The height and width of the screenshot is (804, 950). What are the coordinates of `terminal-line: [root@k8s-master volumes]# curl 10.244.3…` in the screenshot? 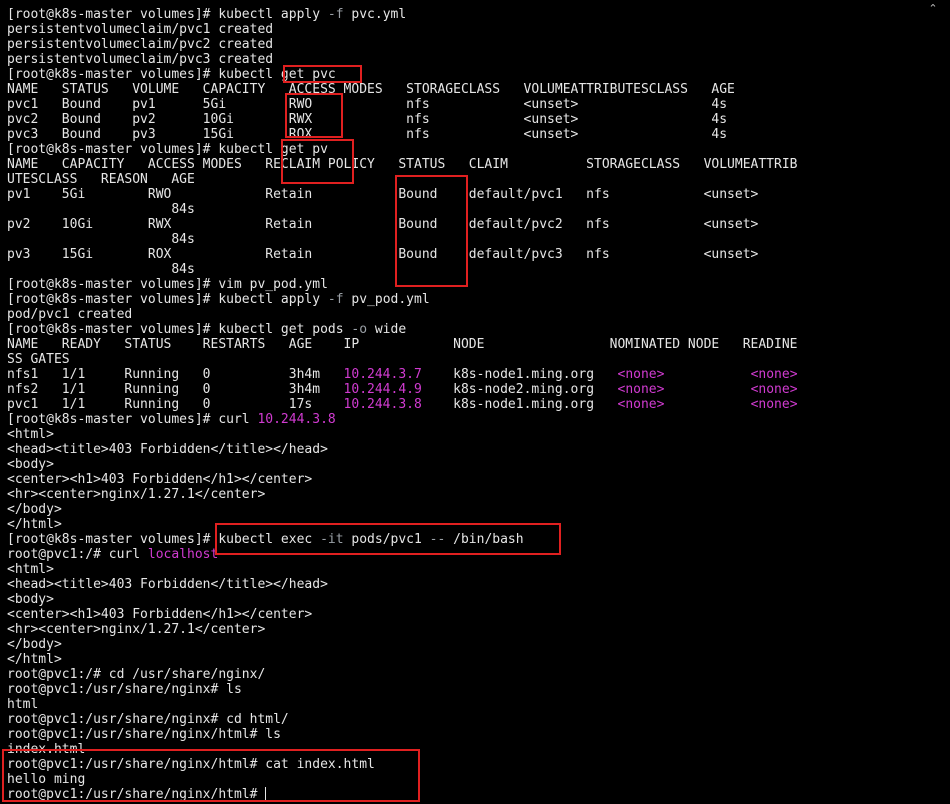 It's located at (402, 419).